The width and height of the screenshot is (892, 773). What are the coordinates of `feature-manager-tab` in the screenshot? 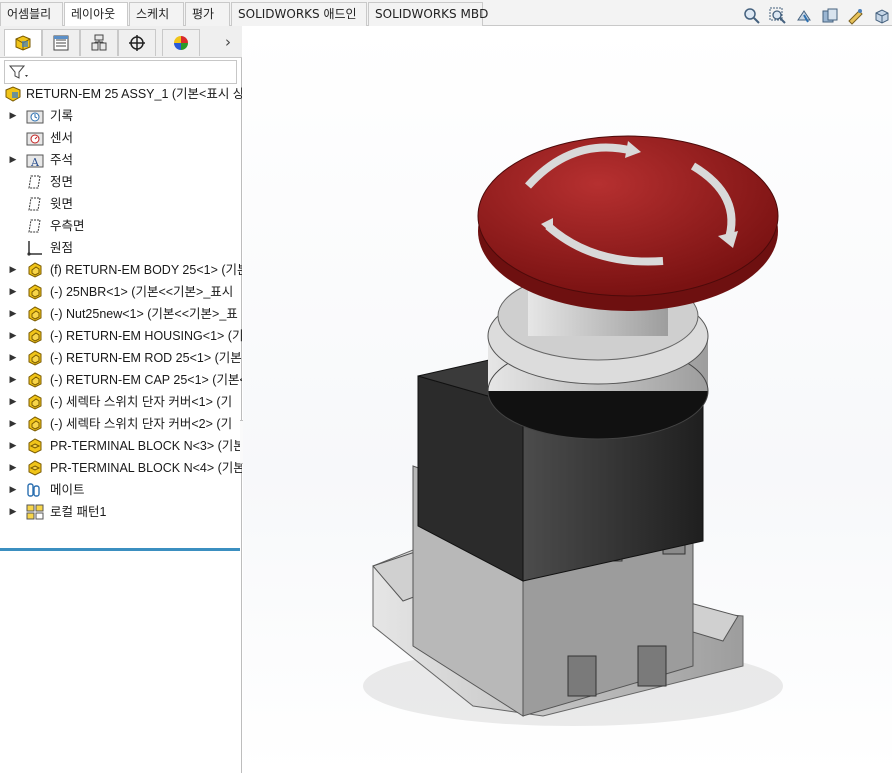 It's located at (23, 42).